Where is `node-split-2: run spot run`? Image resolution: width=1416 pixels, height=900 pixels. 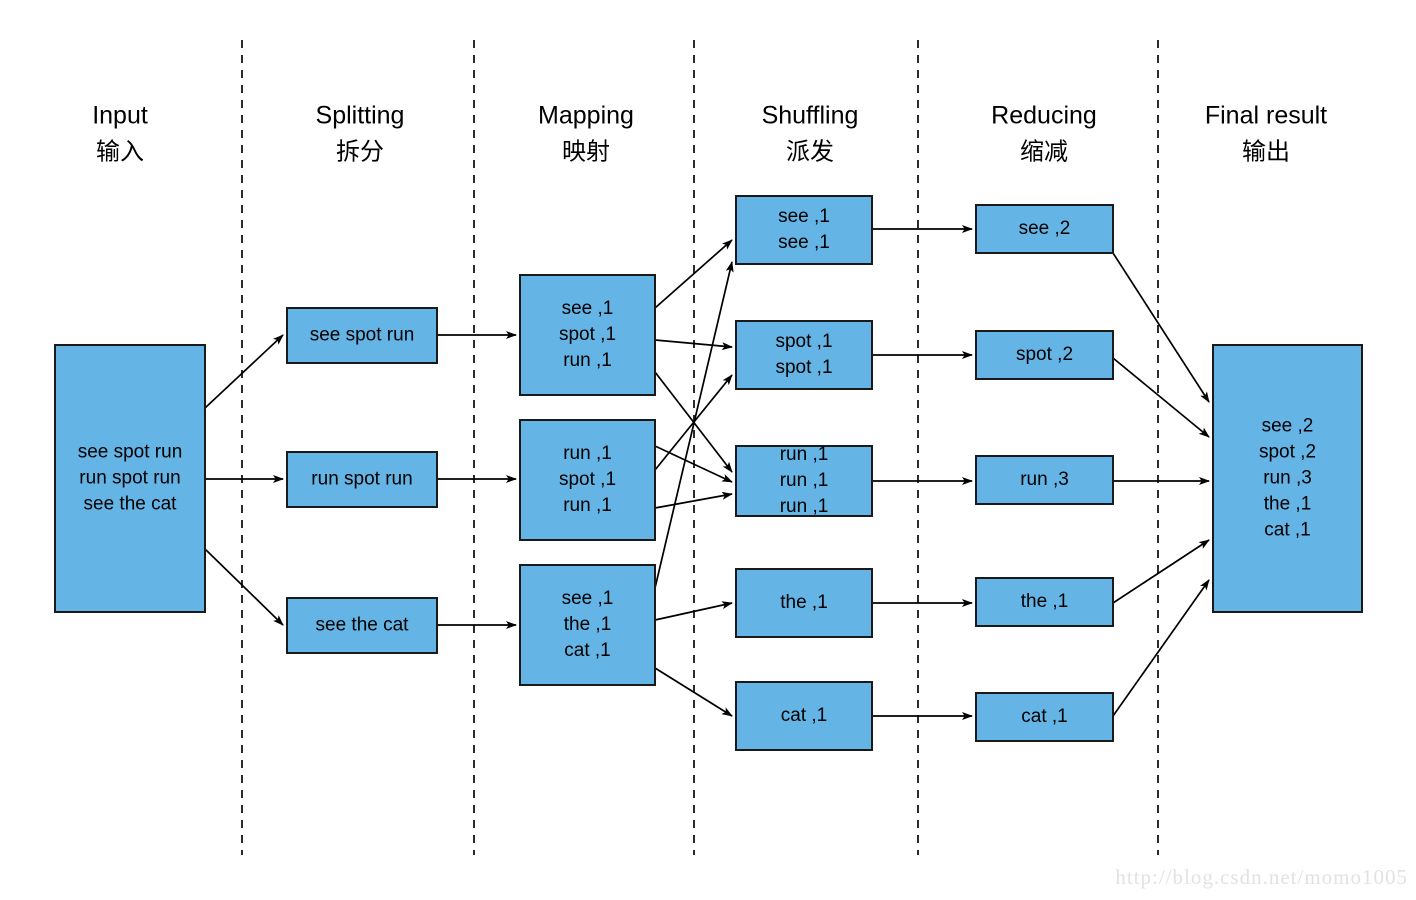
node-split-2: run spot run is located at coordinates (362, 479).